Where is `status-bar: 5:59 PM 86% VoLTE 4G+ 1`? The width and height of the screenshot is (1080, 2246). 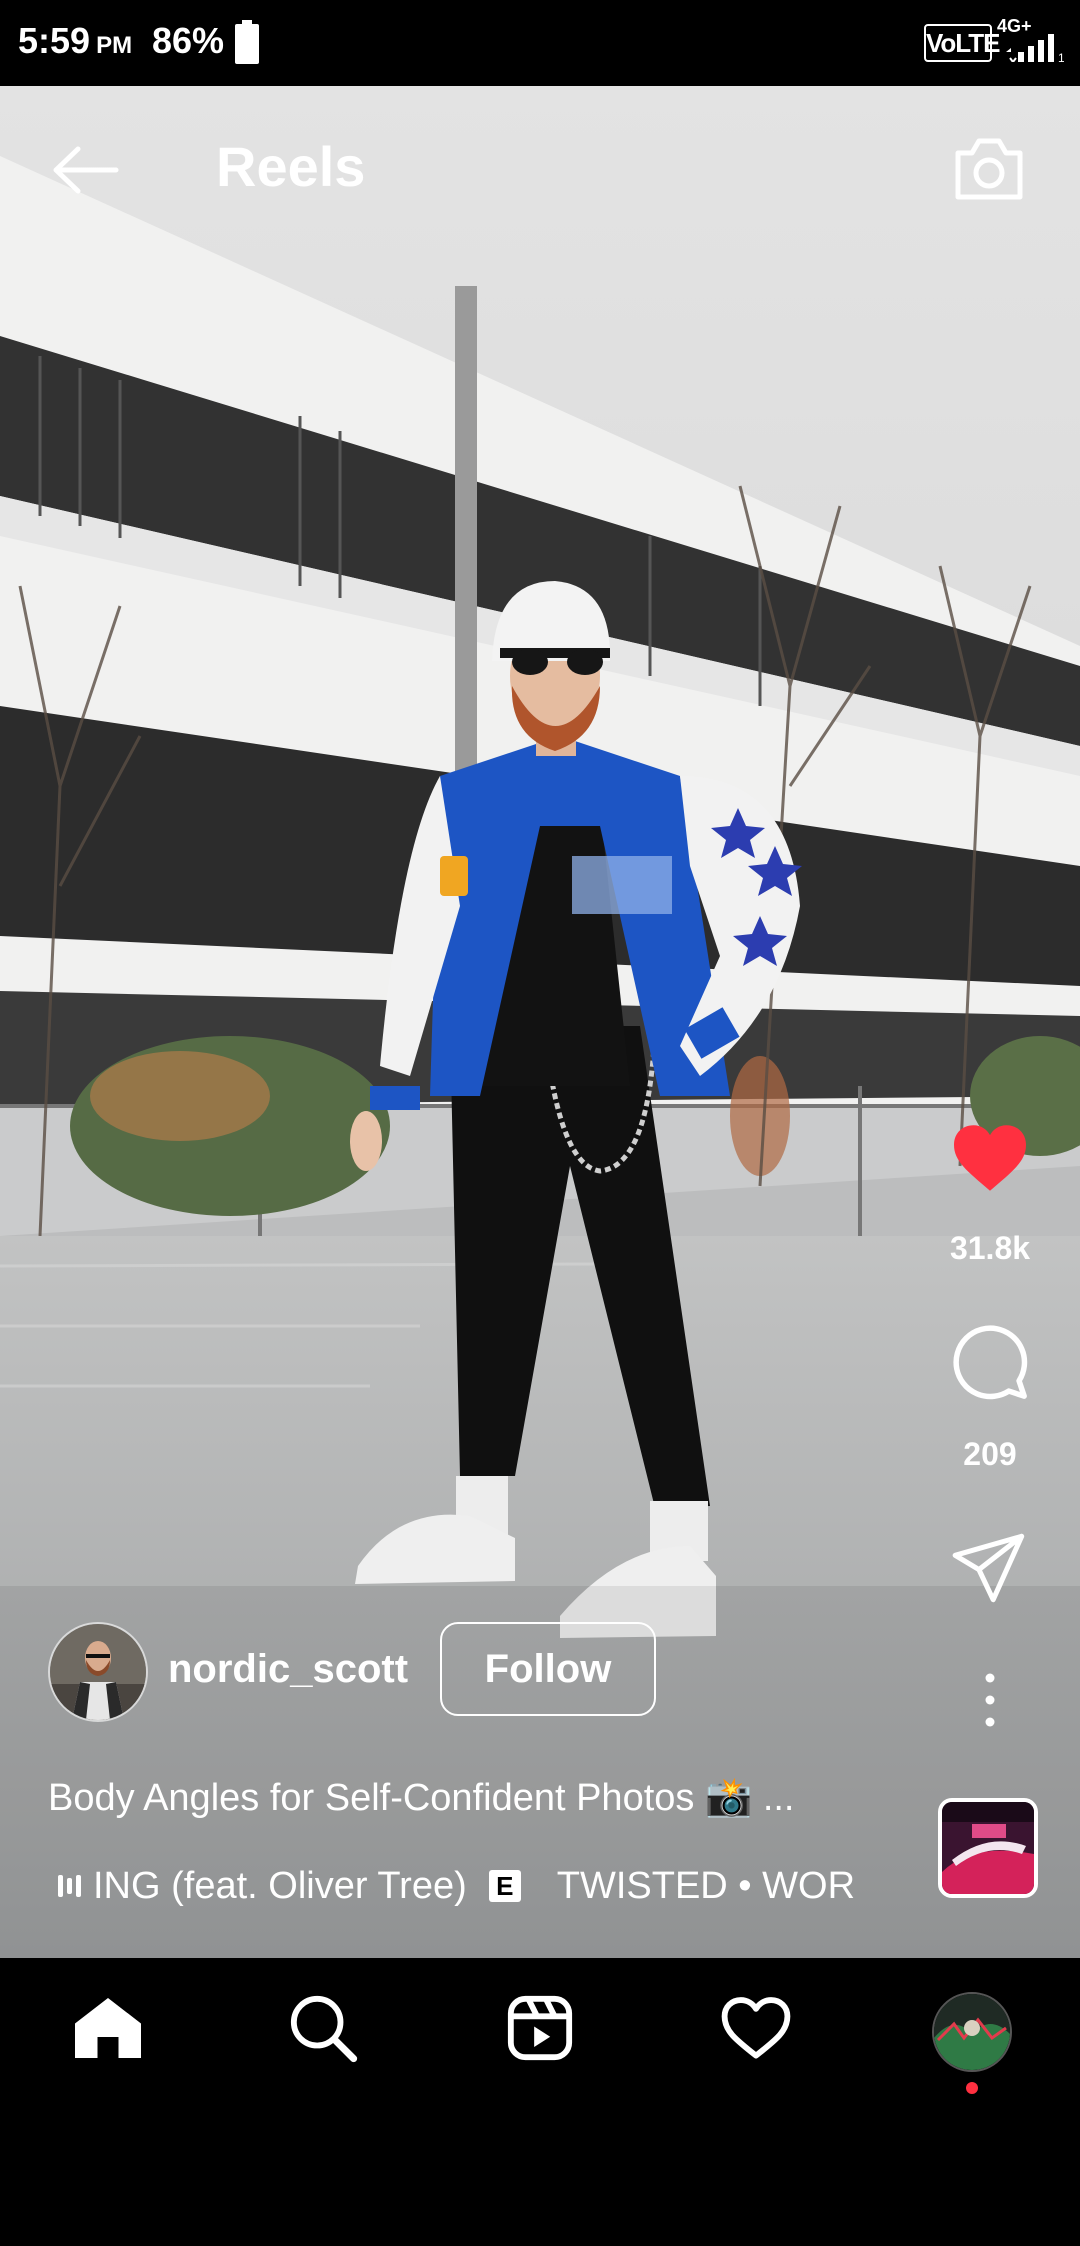 status-bar: 5:59 PM 86% VoLTE 4G+ 1 is located at coordinates (540, 43).